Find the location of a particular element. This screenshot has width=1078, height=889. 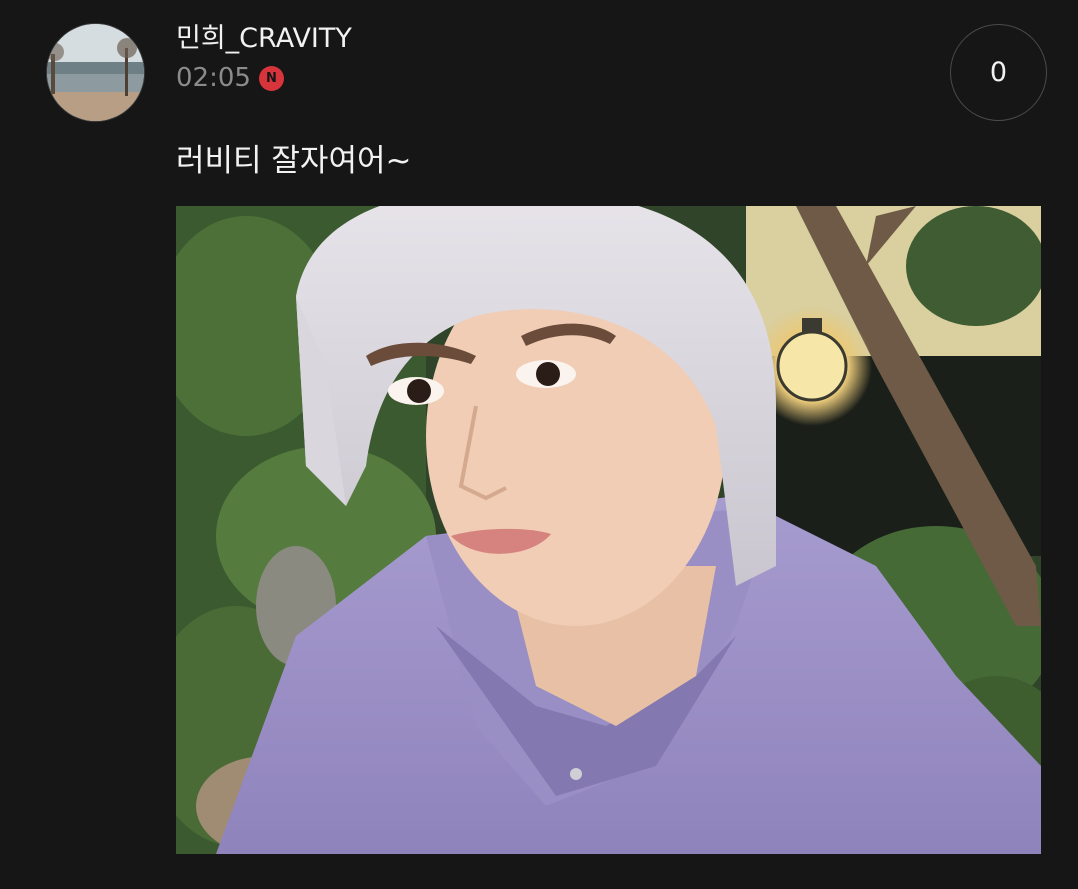

landscape-avatar-icon is located at coordinates (95, 72).